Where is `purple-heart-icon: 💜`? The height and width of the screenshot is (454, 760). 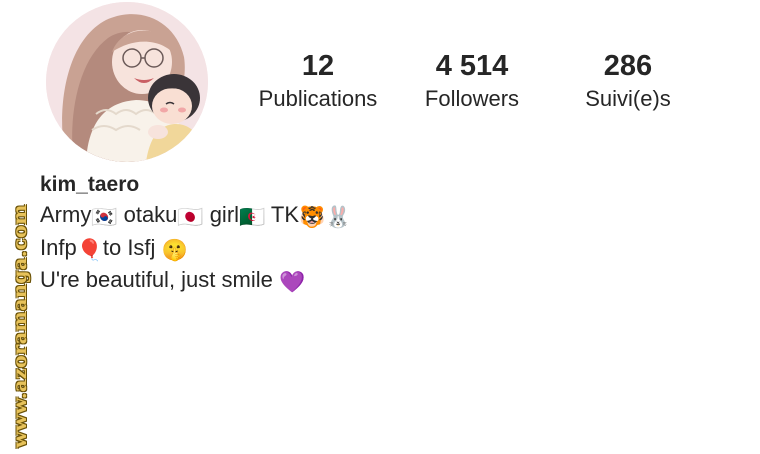 purple-heart-icon: 💜 is located at coordinates (292, 282).